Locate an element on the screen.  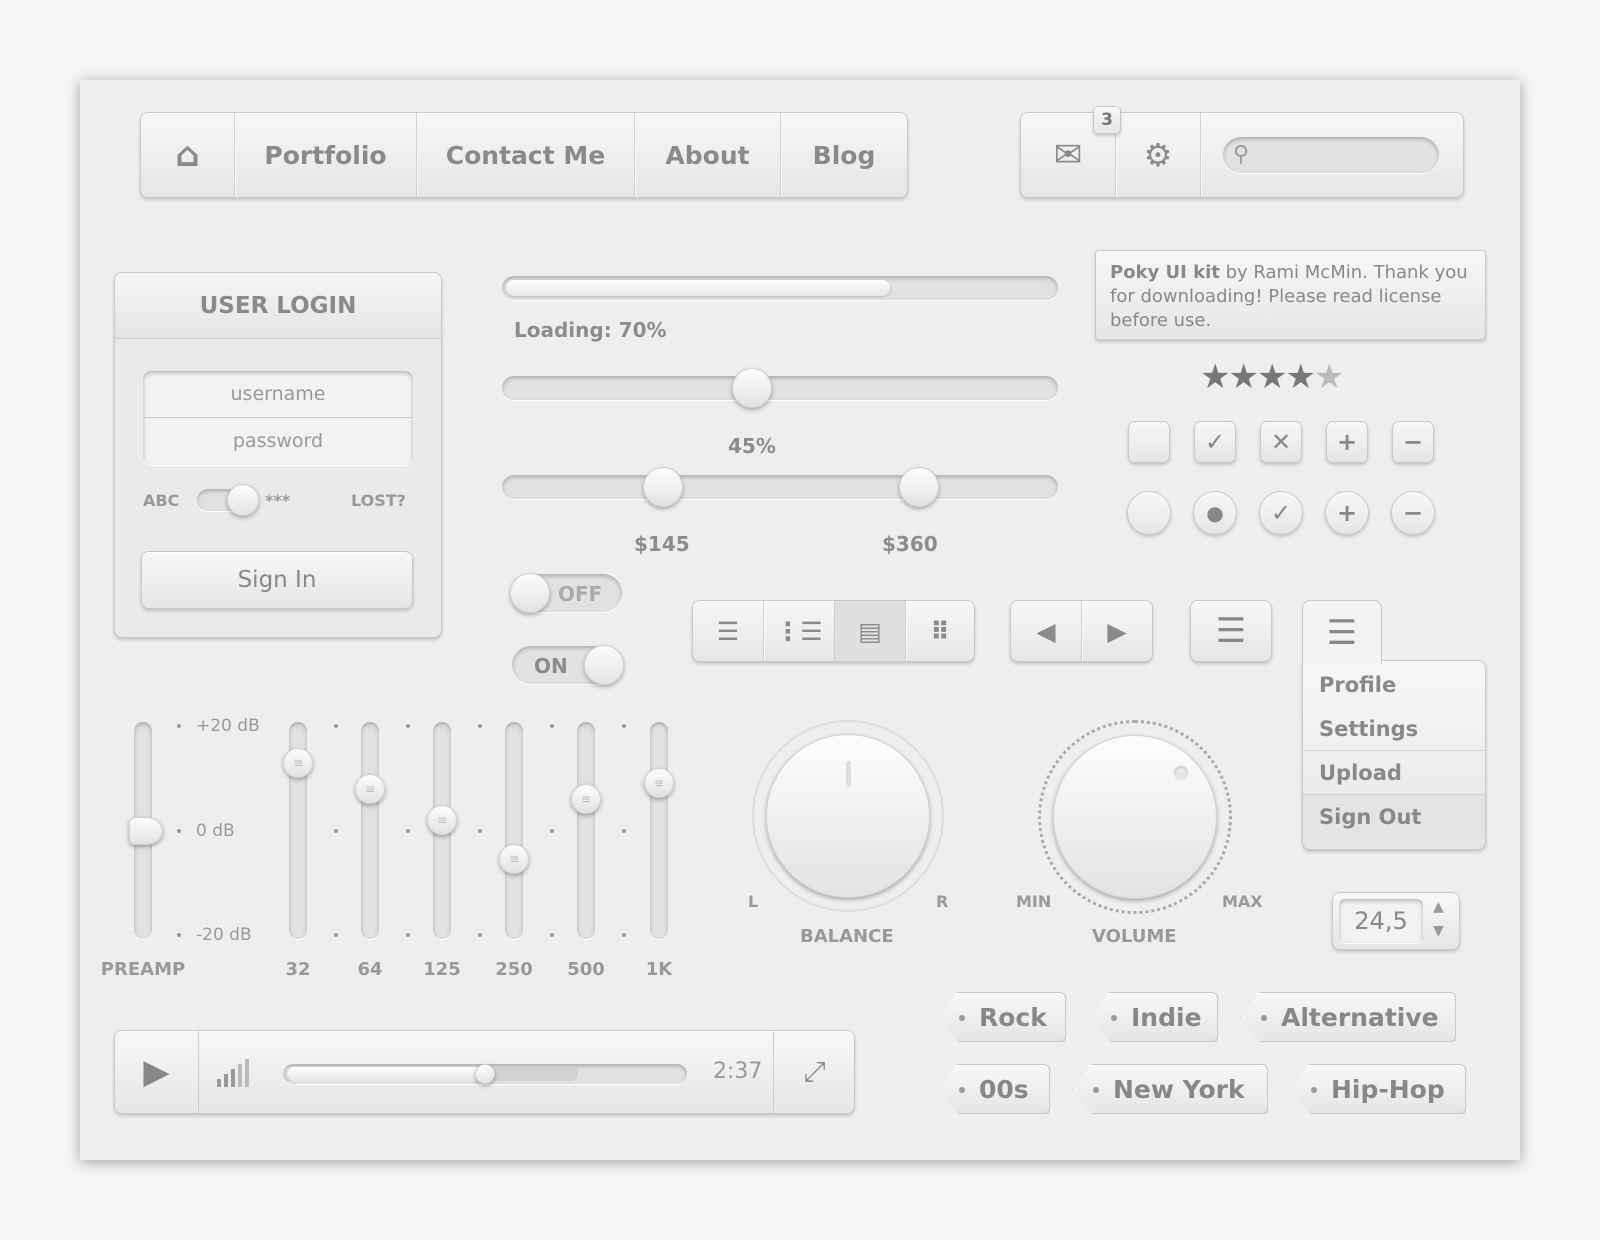
lost-password-link: LOST? is located at coordinates (378, 500).